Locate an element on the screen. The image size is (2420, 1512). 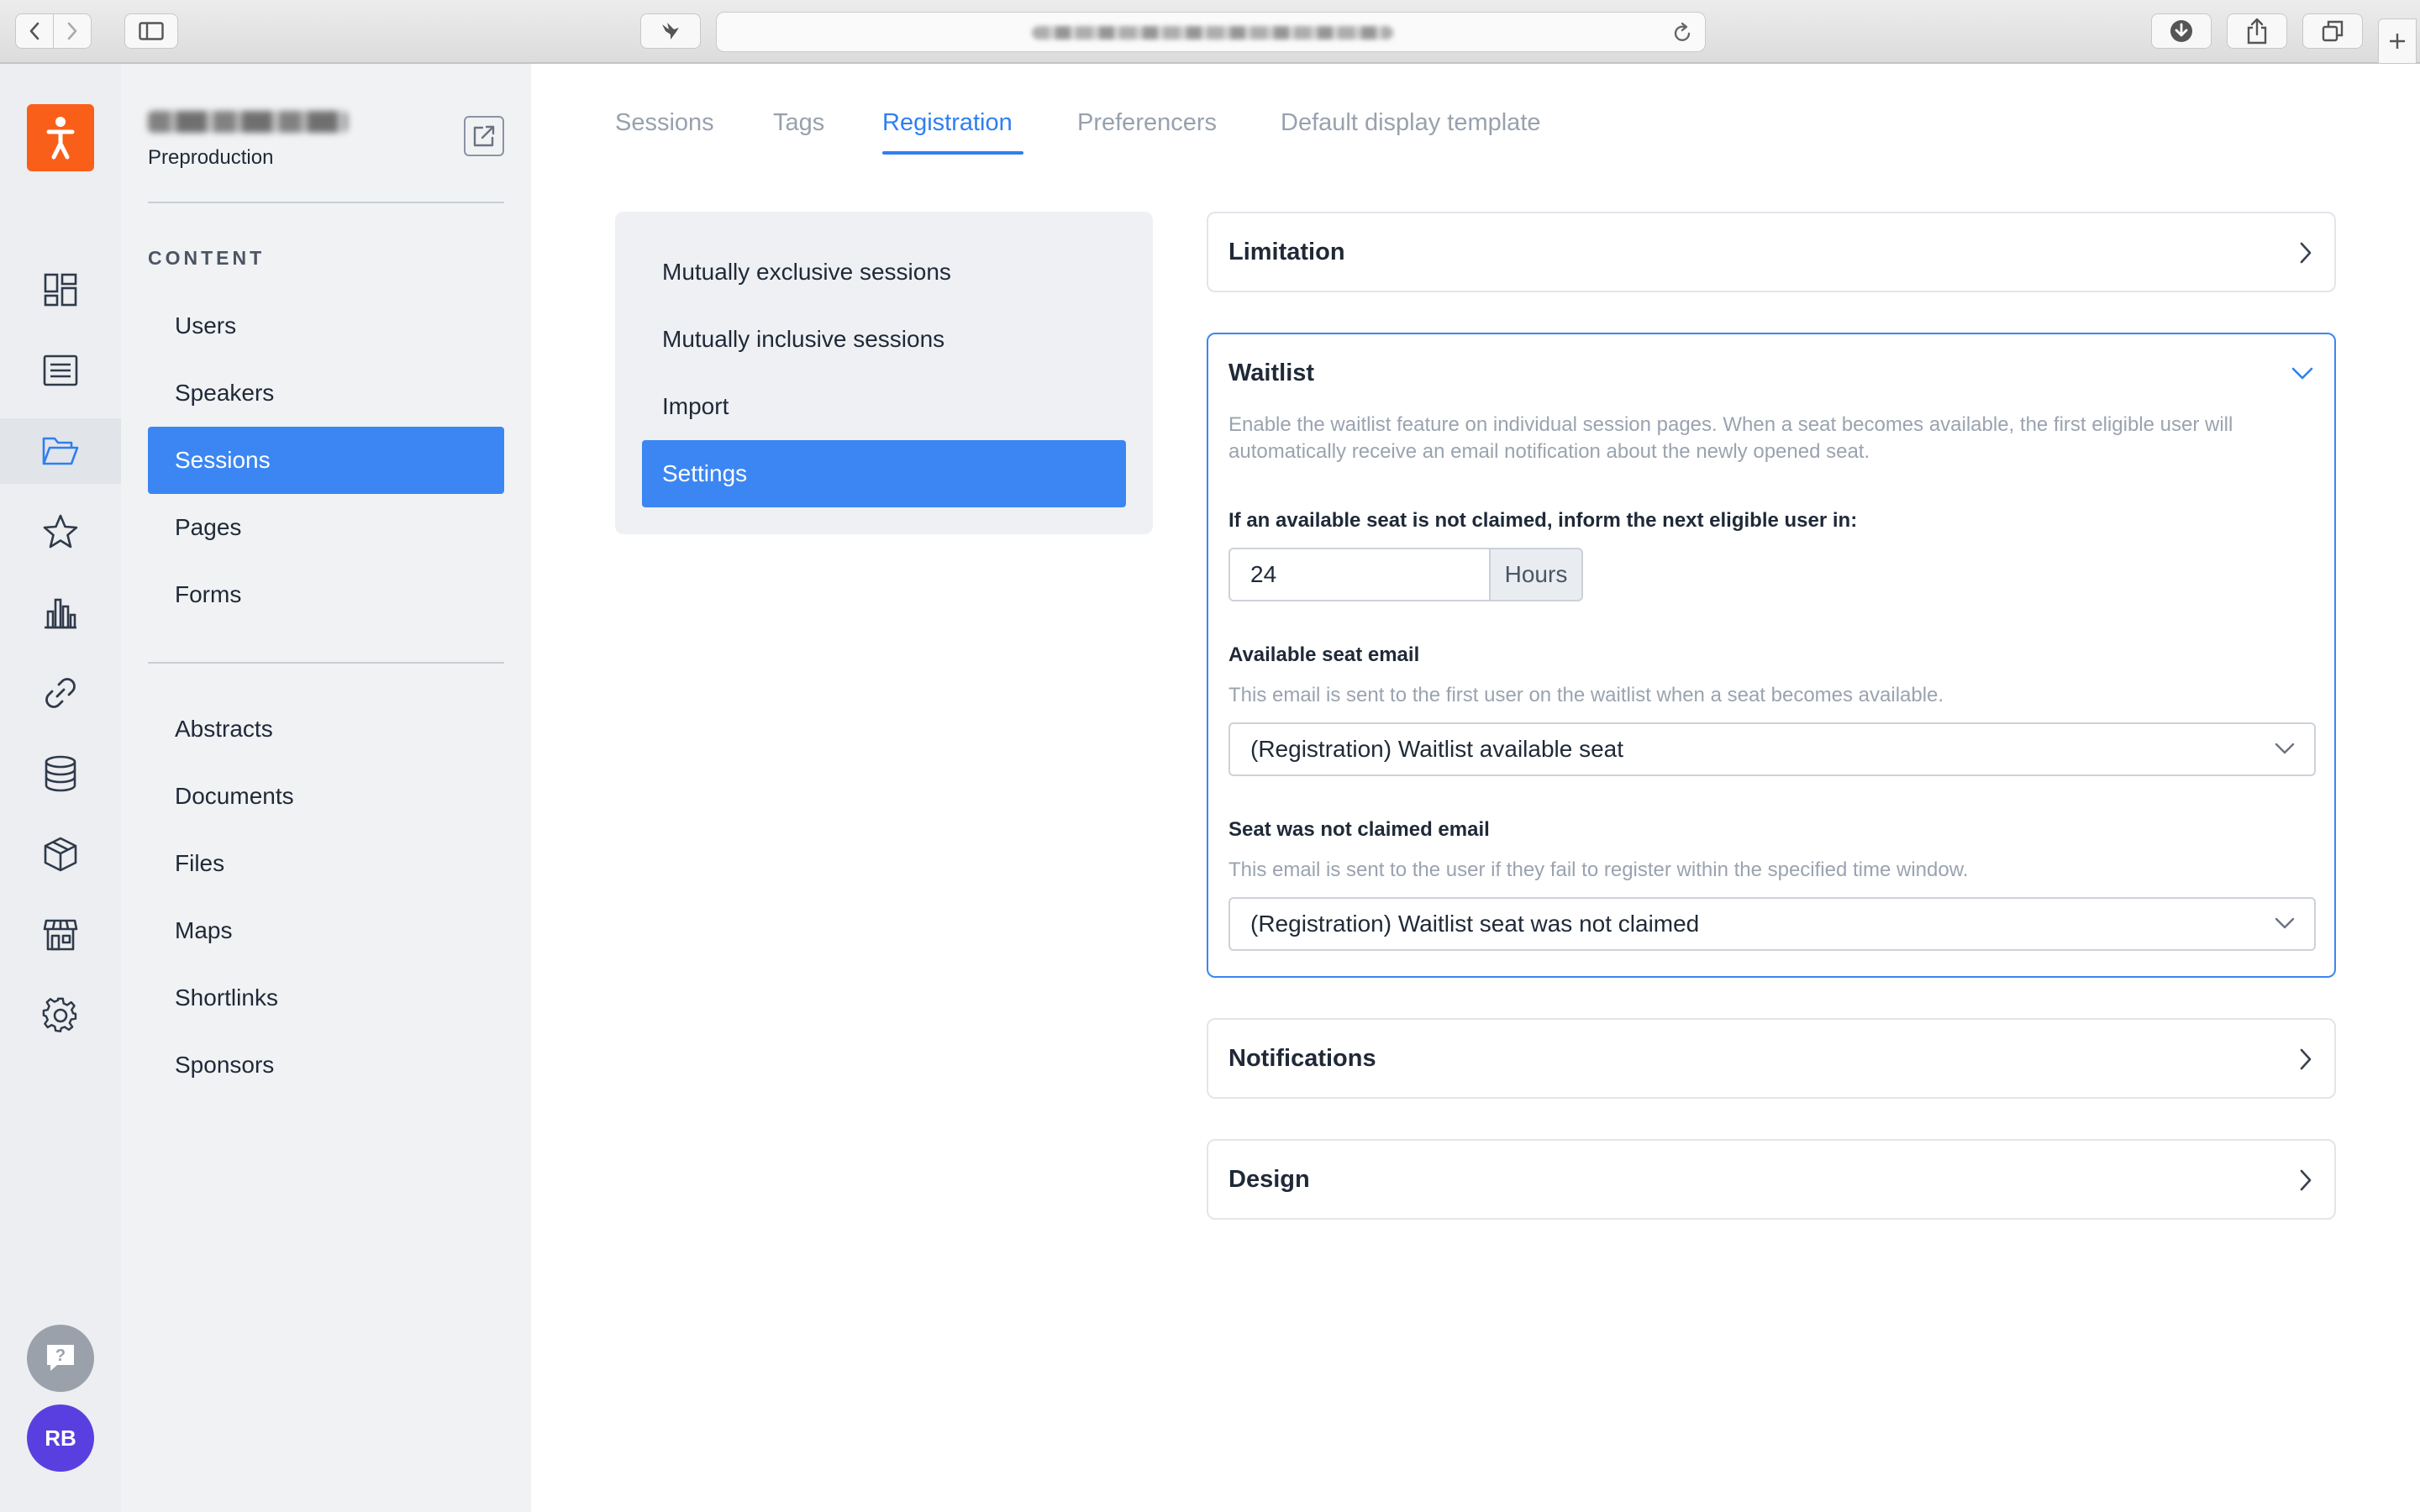
tab-default-display-template: Default display template is located at coordinates (1411, 123).